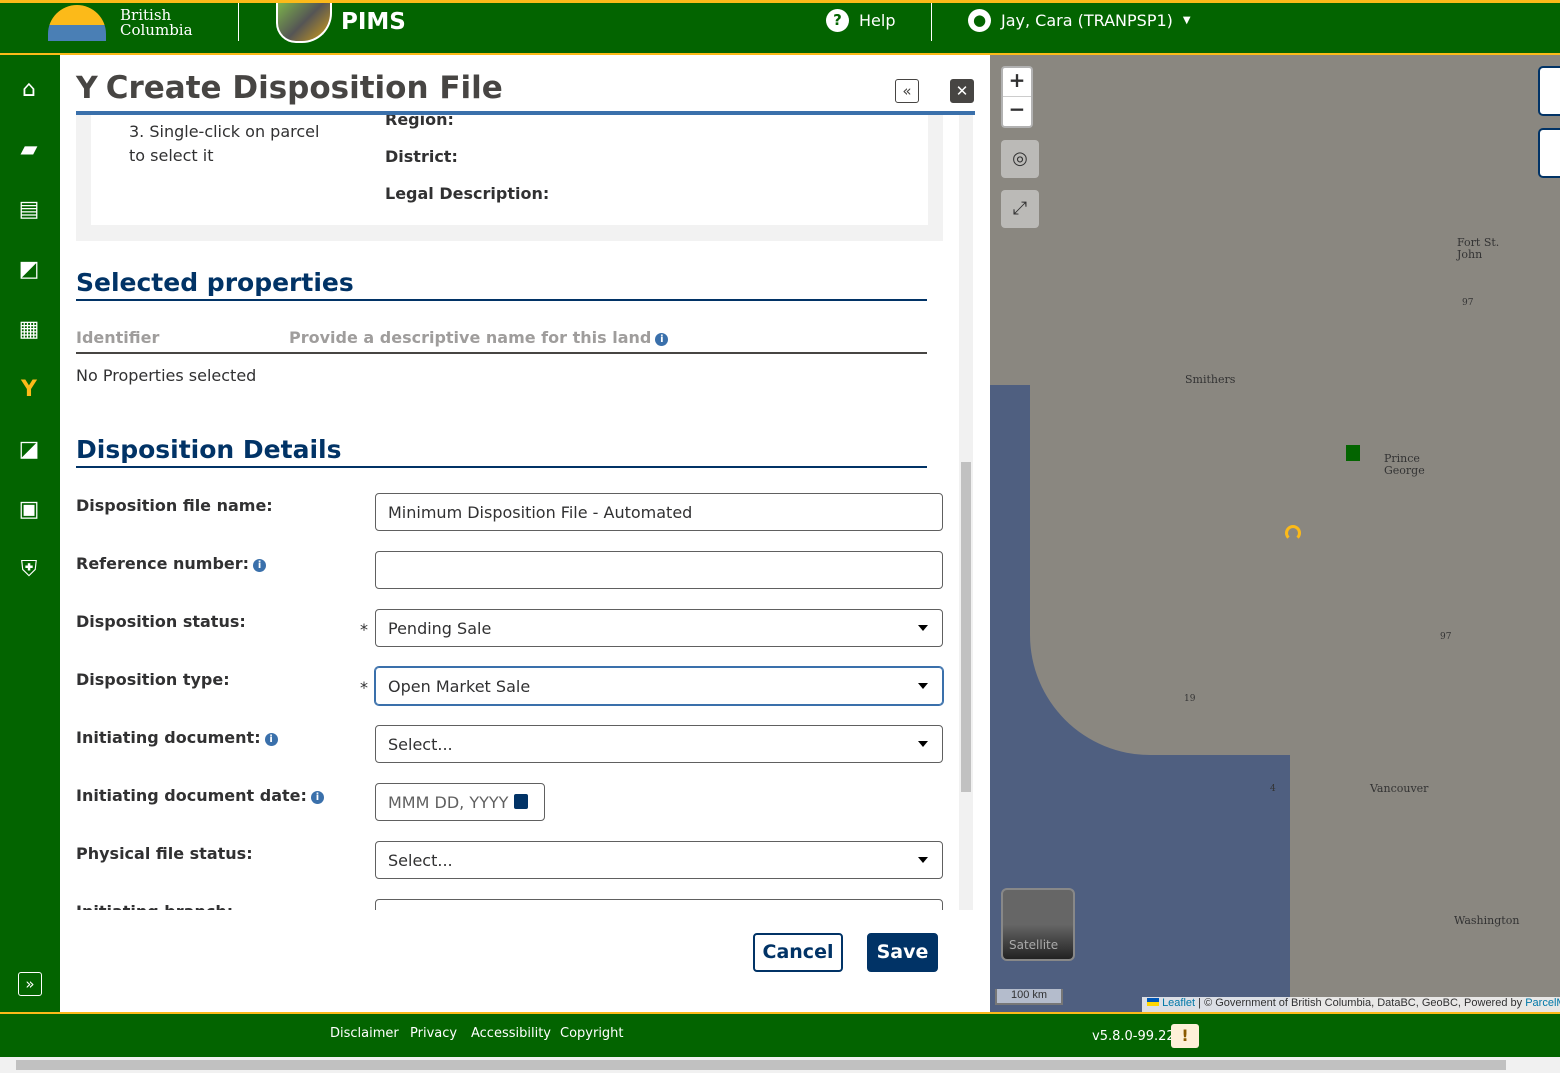 The width and height of the screenshot is (1560, 1073). I want to click on footer-link-privacy: Privacy, so click(433, 1033).